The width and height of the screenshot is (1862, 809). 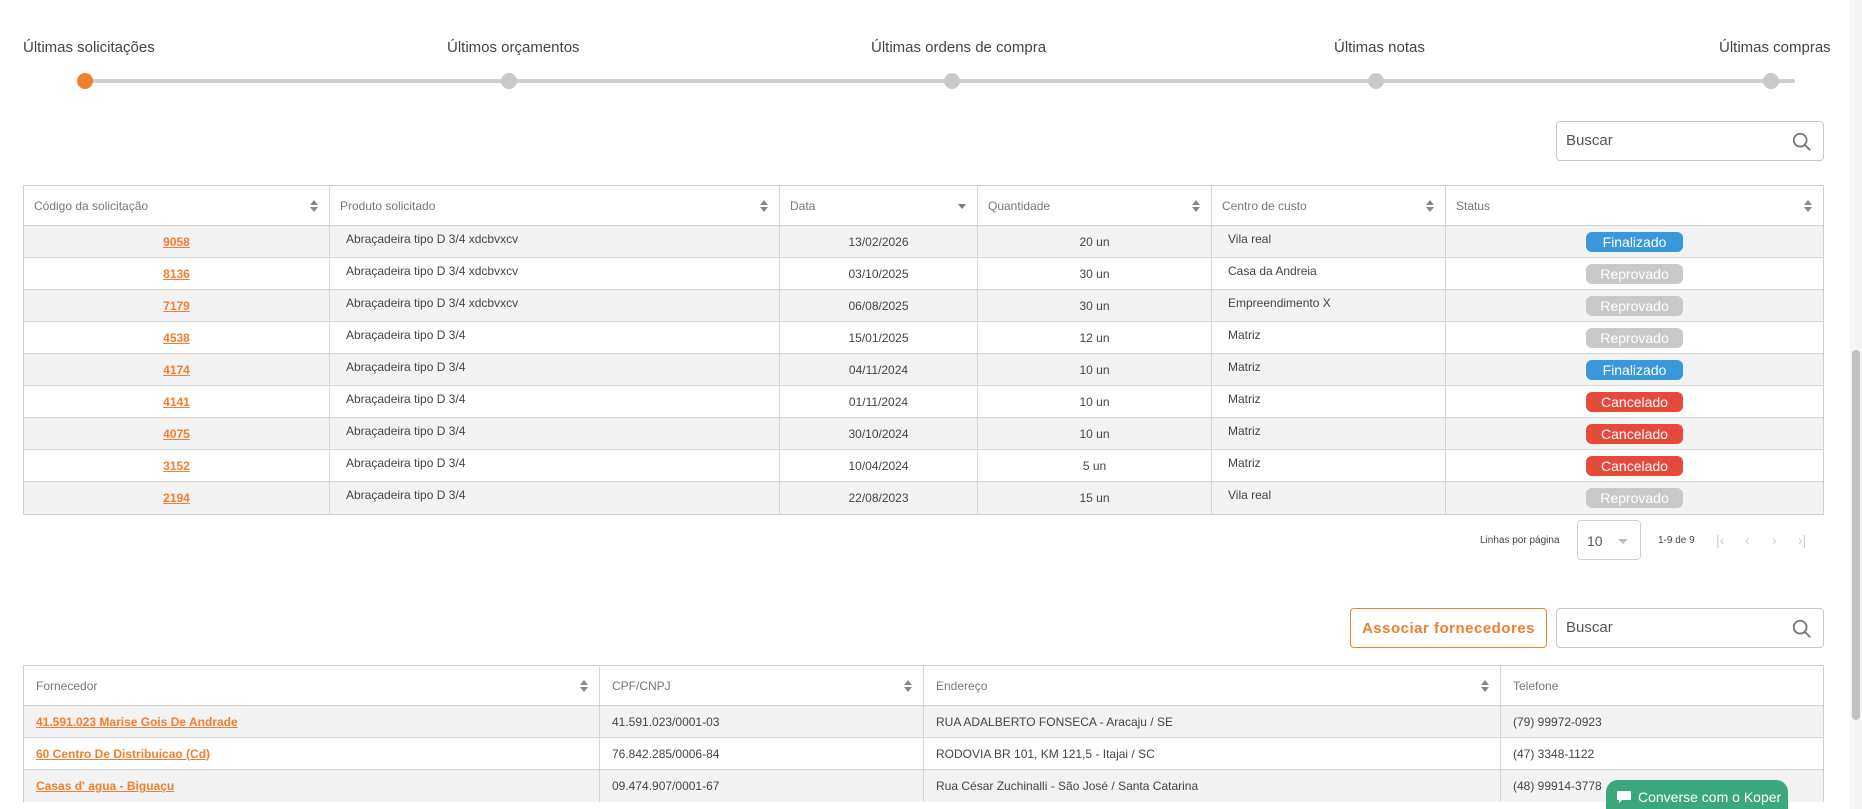 What do you see at coordinates (509, 81) in the screenshot?
I see `step-dot-quotes` at bounding box center [509, 81].